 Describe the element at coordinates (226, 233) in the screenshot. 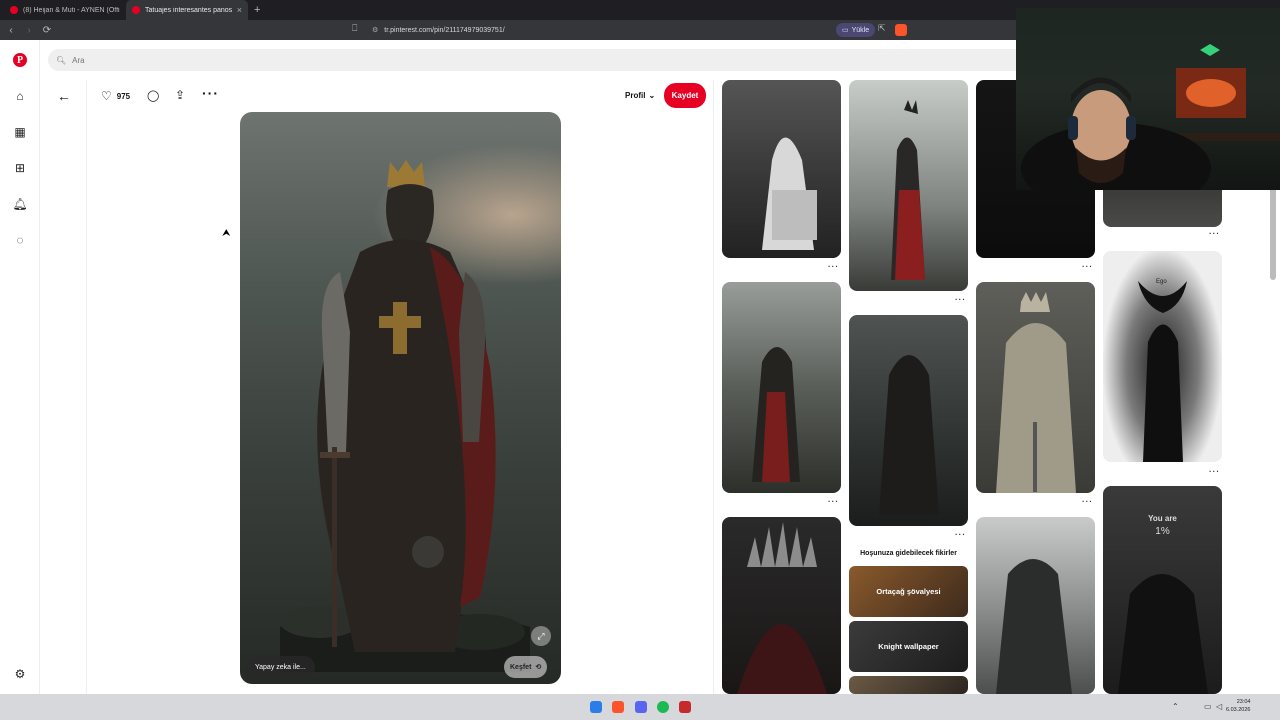

I see `mouse-cursor: ⮝` at that location.